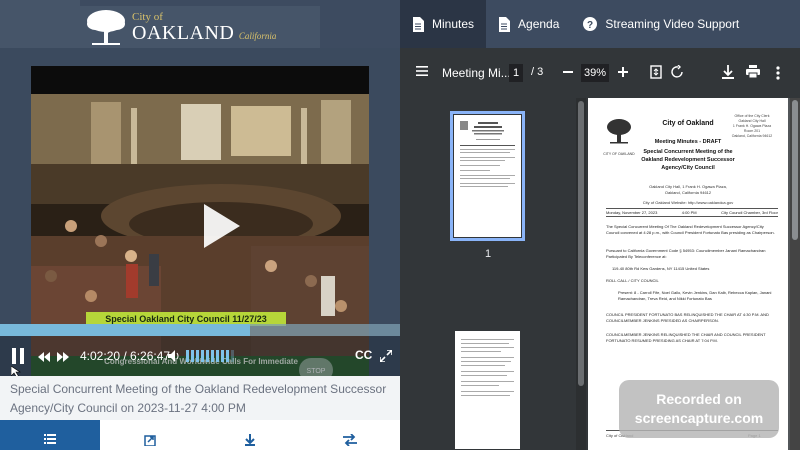 The height and width of the screenshot is (450, 800). What do you see at coordinates (539, 24) in the screenshot?
I see `nav-agenda-label: Agenda` at bounding box center [539, 24].